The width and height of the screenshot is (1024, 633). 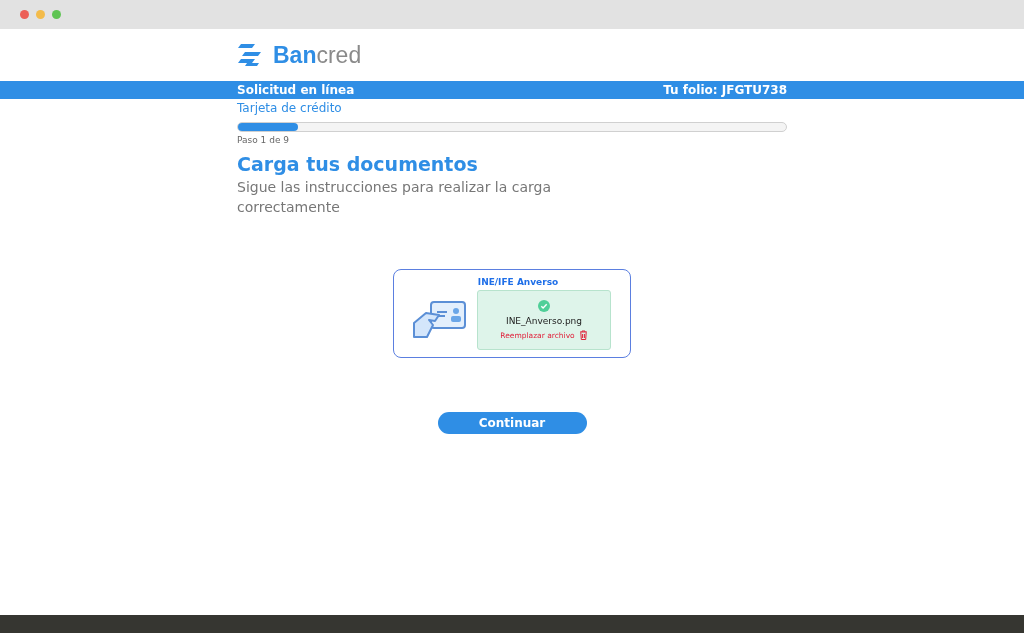 What do you see at coordinates (512, 423) in the screenshot?
I see `continue-button: Continuar` at bounding box center [512, 423].